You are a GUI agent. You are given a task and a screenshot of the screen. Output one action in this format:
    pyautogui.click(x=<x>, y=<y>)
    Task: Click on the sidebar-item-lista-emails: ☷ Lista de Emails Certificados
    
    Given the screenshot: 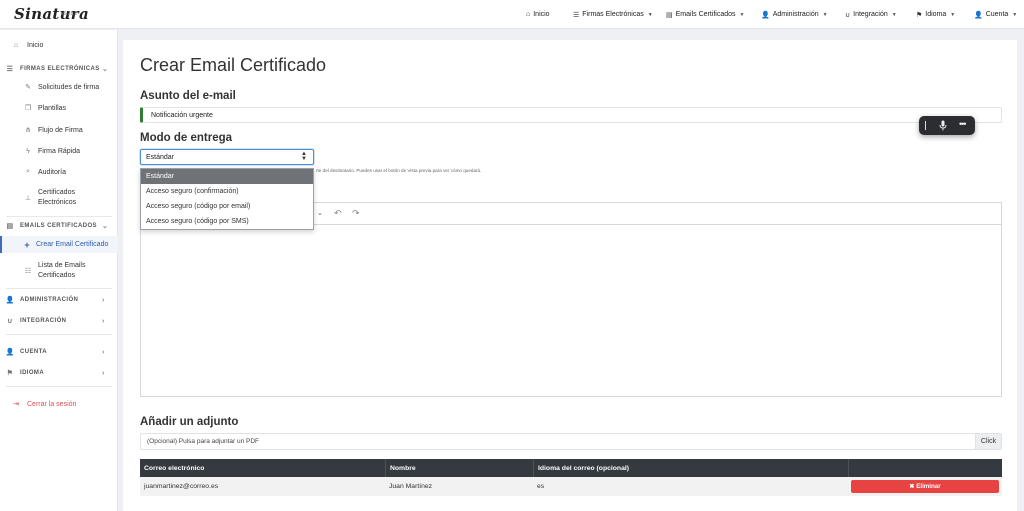 What is the action you would take?
    pyautogui.click(x=59, y=271)
    